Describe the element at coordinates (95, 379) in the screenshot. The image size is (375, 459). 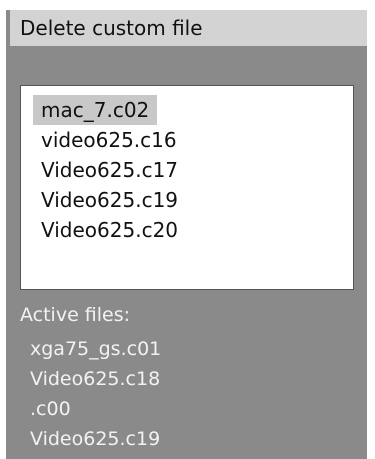
I see `active-file-item: Video625.c18` at that location.